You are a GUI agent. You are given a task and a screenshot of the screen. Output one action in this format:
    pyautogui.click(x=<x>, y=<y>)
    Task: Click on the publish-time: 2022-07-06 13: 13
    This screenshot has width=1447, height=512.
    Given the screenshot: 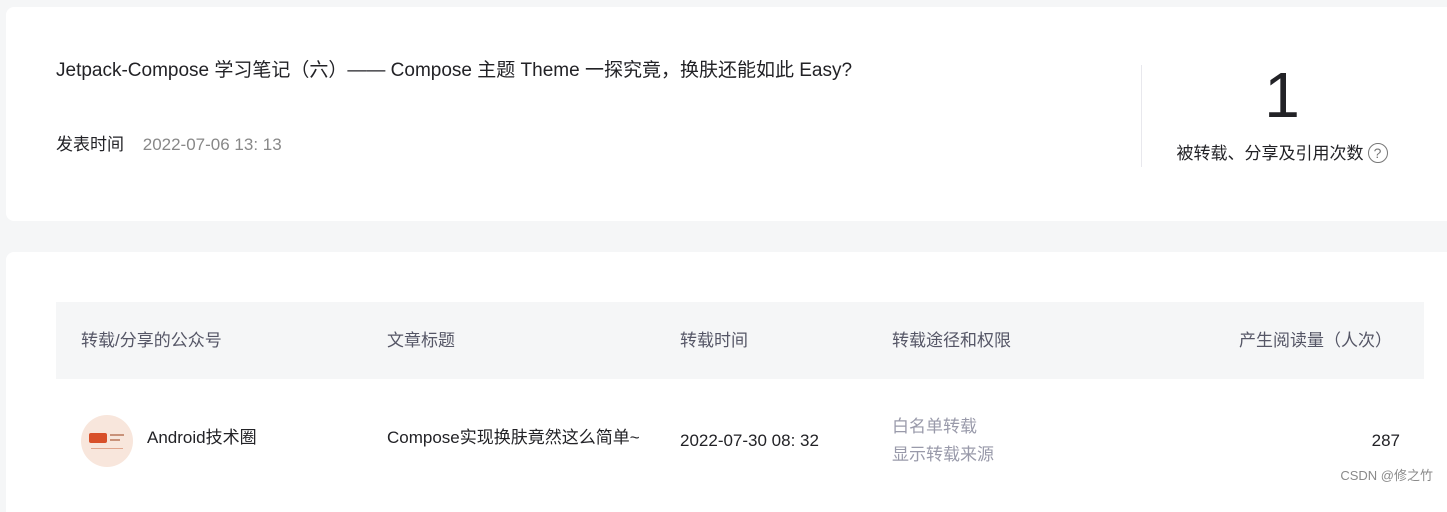 What is the action you would take?
    pyautogui.click(x=212, y=144)
    